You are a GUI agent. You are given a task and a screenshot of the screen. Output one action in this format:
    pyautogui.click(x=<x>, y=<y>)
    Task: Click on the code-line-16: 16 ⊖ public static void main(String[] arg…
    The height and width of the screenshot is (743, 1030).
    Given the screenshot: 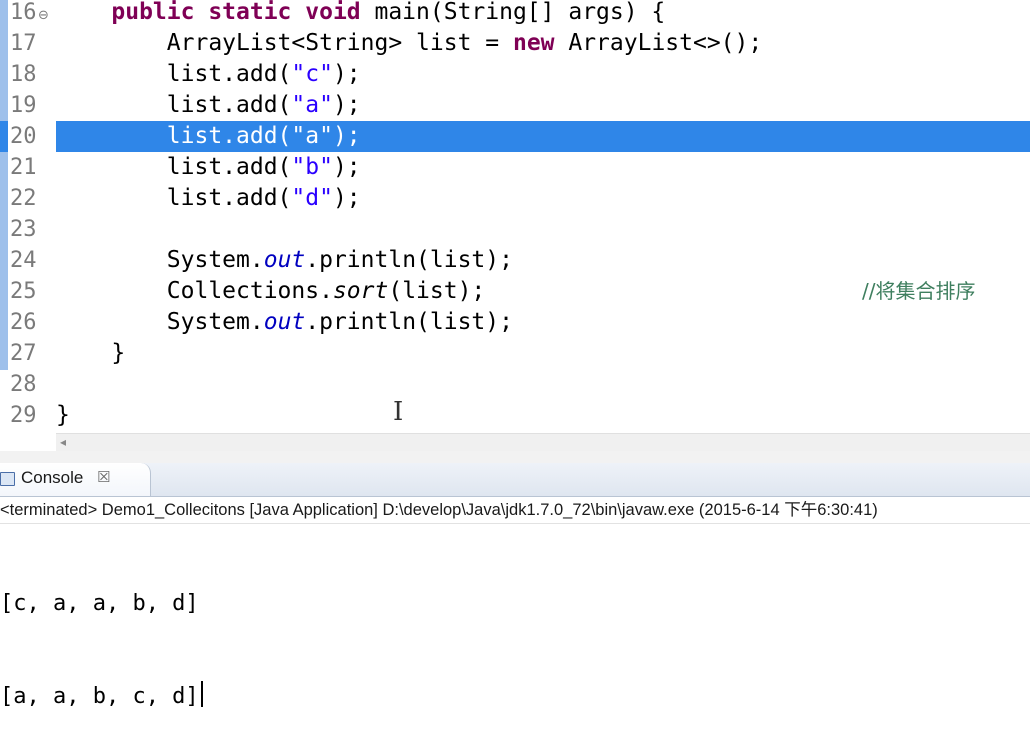 What is the action you would take?
    pyautogui.click(x=515, y=14)
    